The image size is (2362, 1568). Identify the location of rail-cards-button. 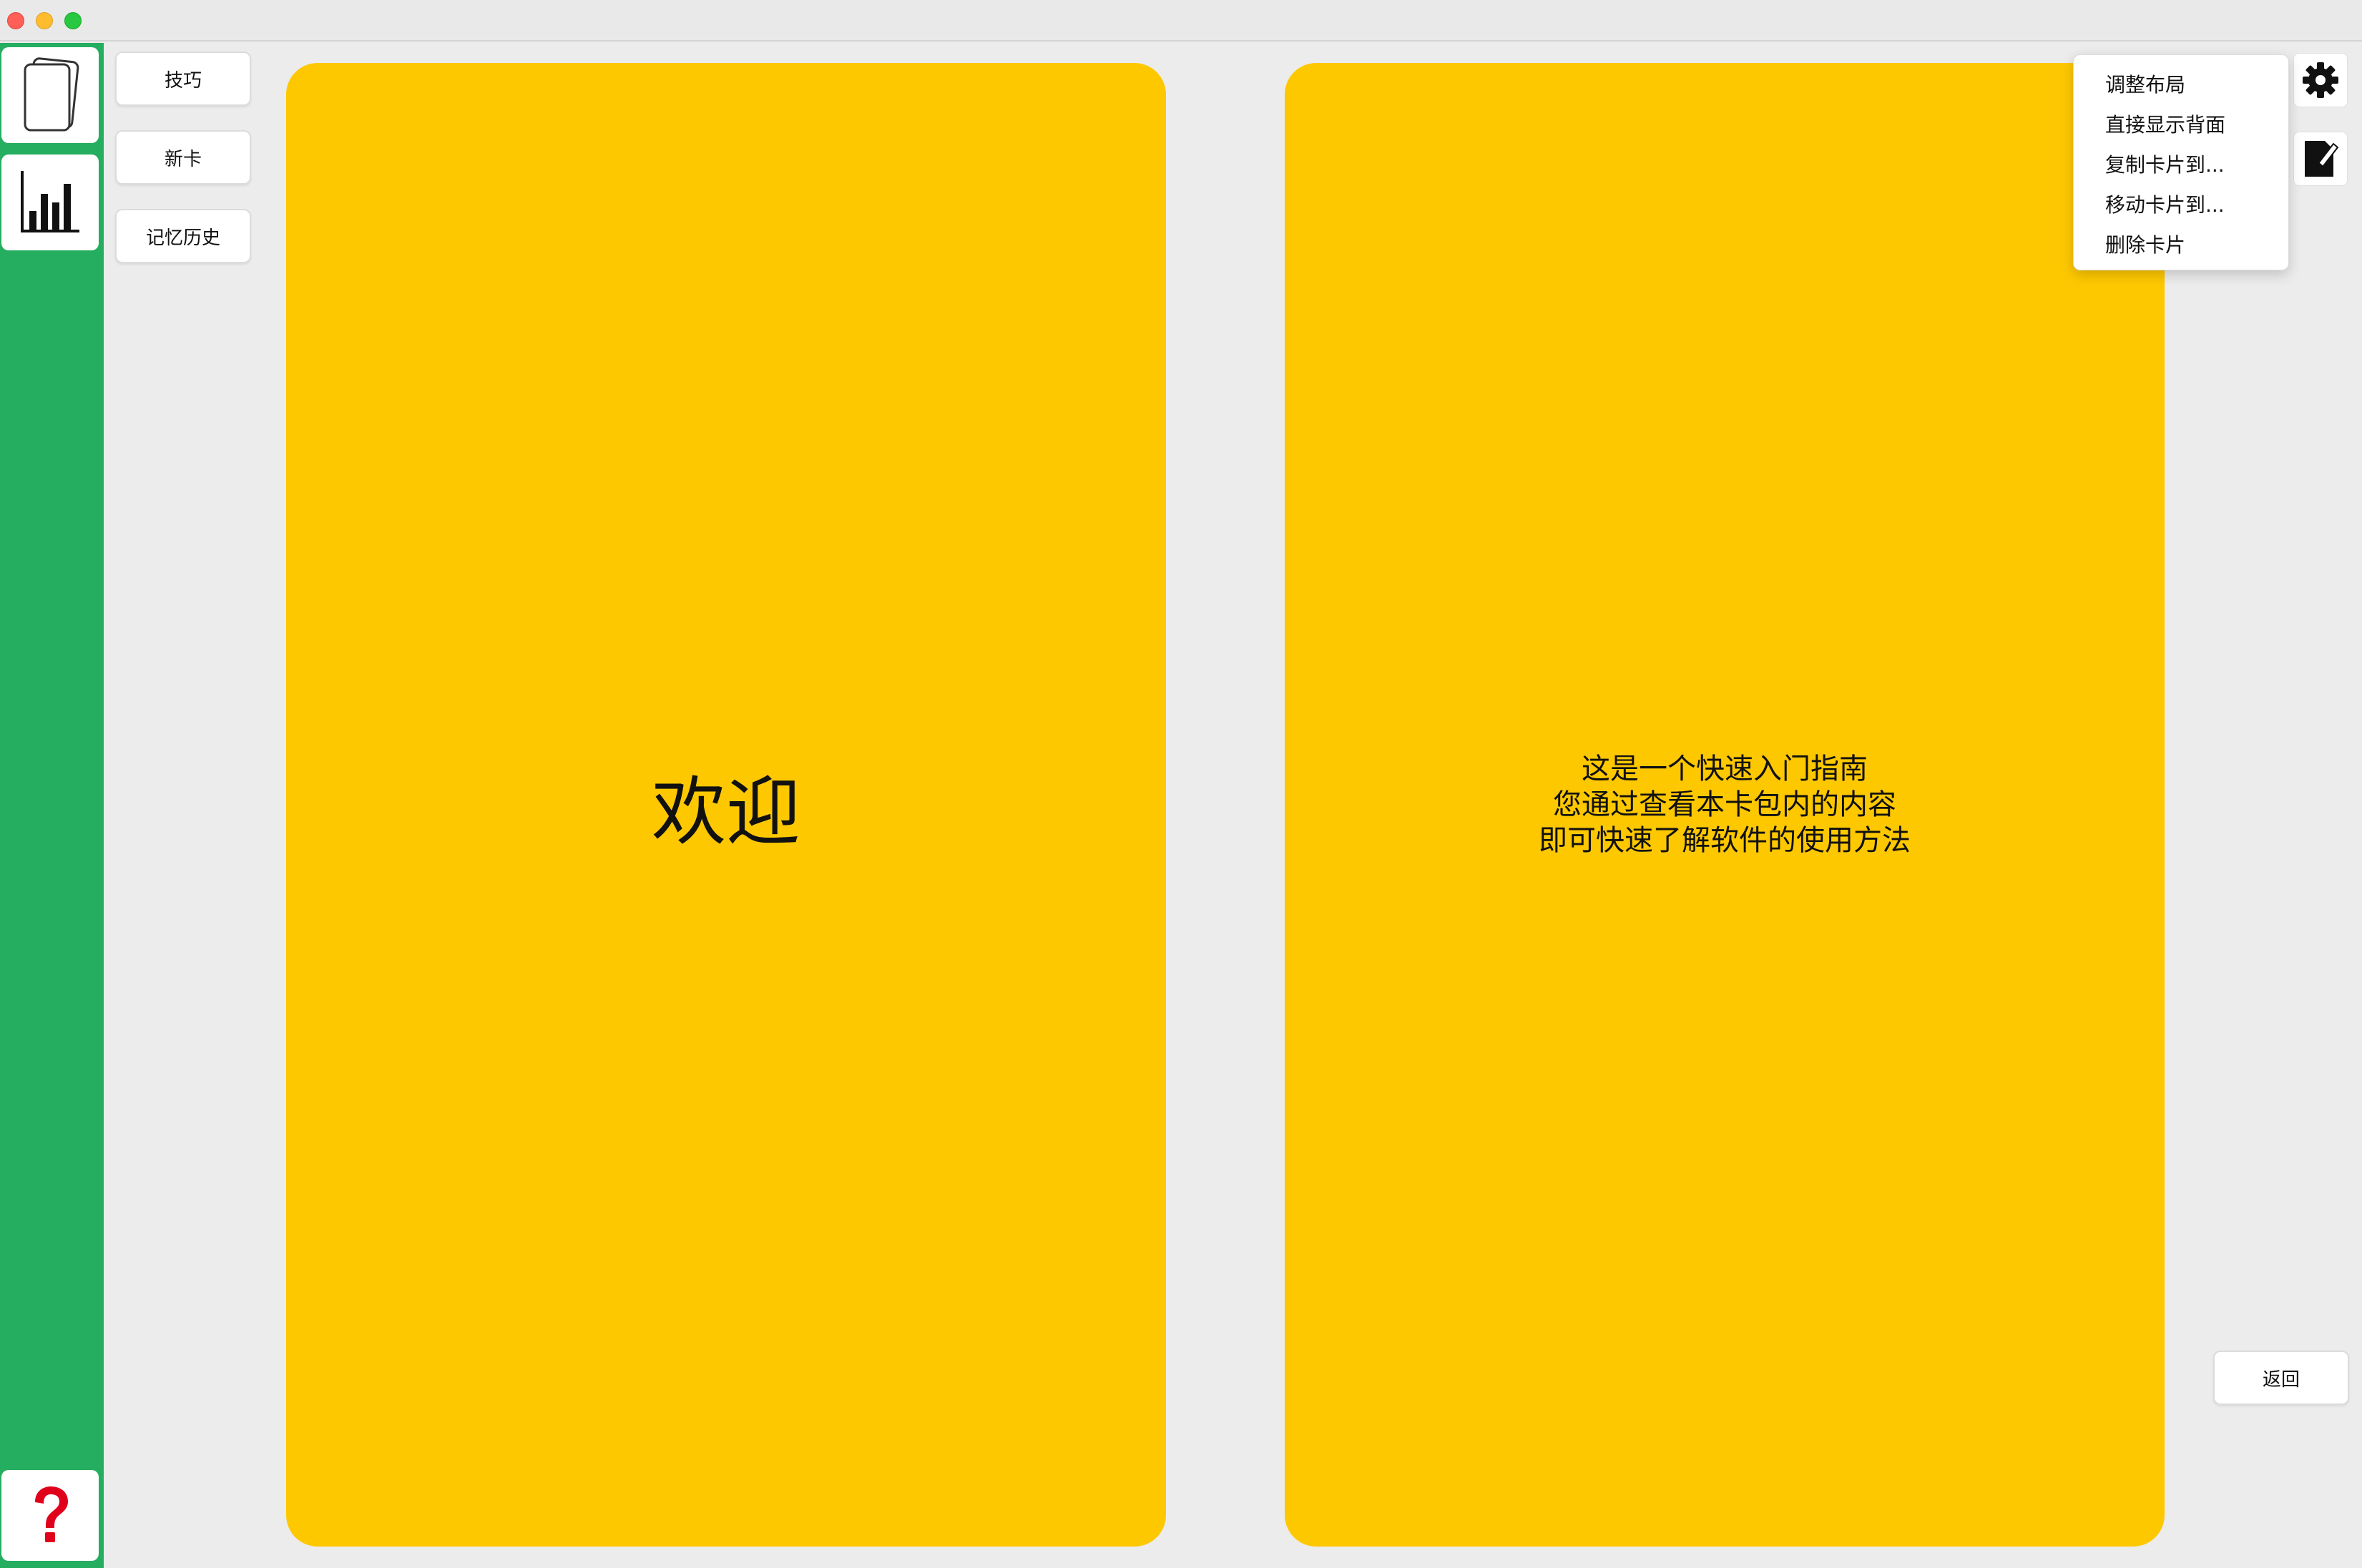
(50, 95).